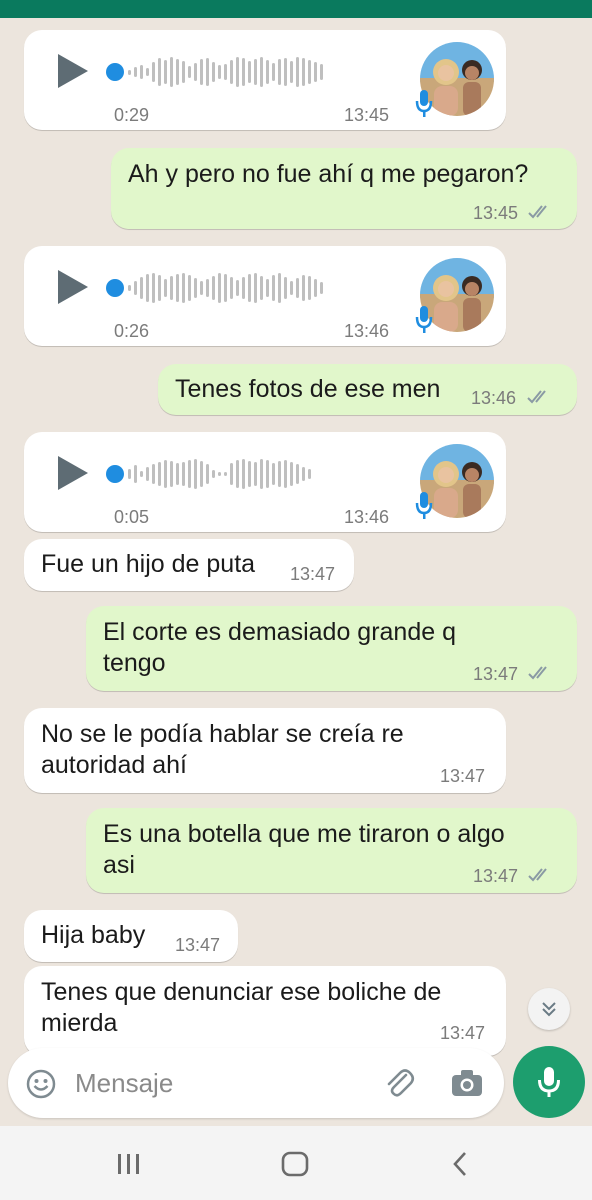  I want to click on outgoing-message: Ah y pero no fue ahí q me pegaron? 13:45, so click(344, 188).